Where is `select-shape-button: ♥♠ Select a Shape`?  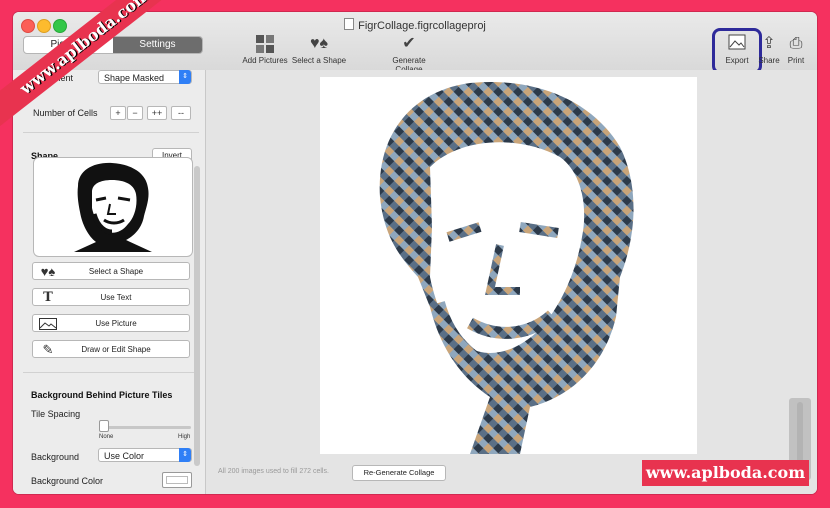
select-shape-button: ♥♠ Select a Shape is located at coordinates (319, 49).